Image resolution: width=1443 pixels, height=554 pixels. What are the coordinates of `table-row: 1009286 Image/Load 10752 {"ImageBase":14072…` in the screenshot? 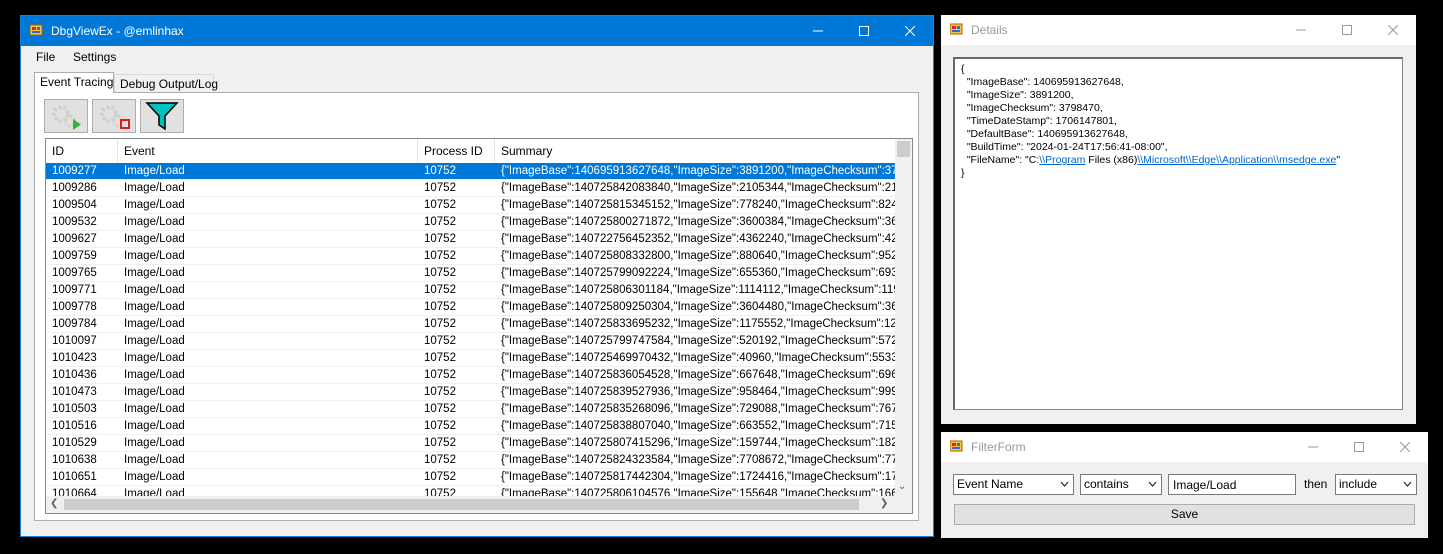 It's located at (471, 188).